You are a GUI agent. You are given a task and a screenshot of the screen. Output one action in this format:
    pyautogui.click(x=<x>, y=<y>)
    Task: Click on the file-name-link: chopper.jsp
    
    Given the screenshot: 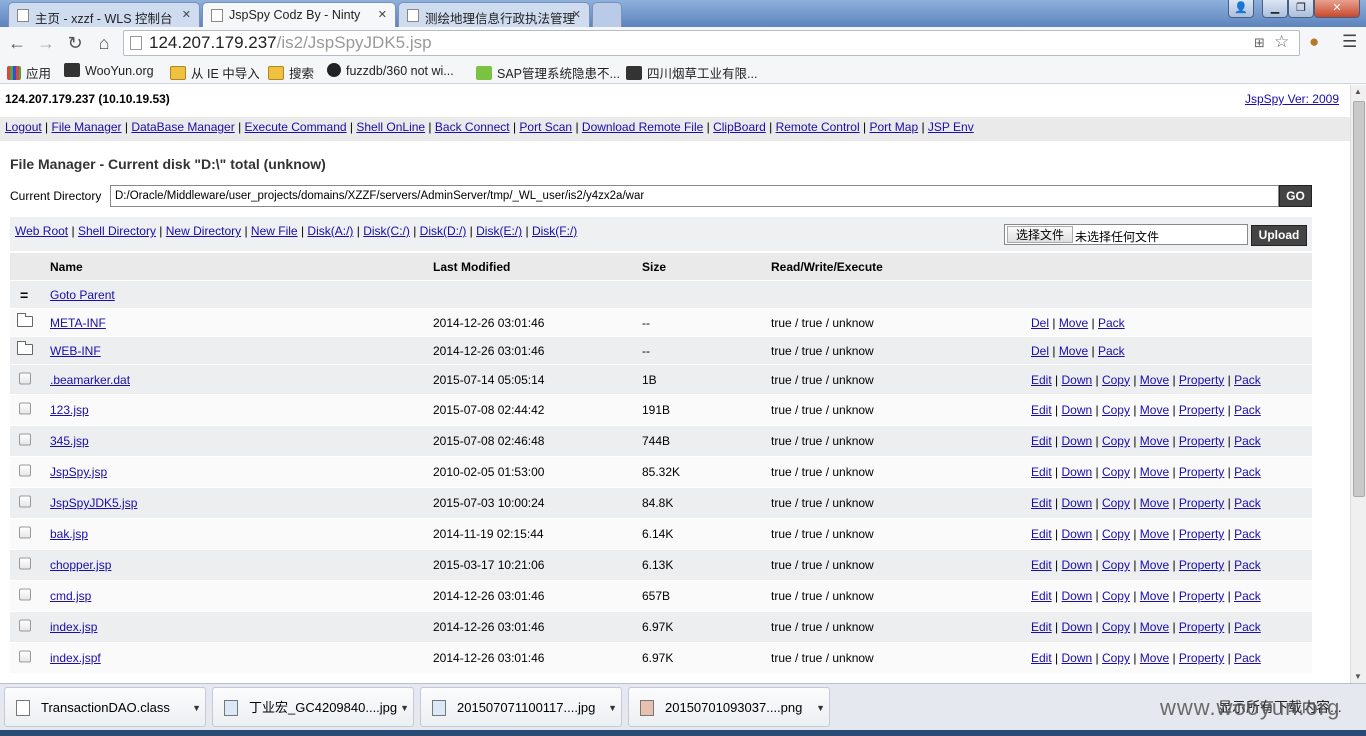 What is the action you would take?
    pyautogui.click(x=80, y=565)
    